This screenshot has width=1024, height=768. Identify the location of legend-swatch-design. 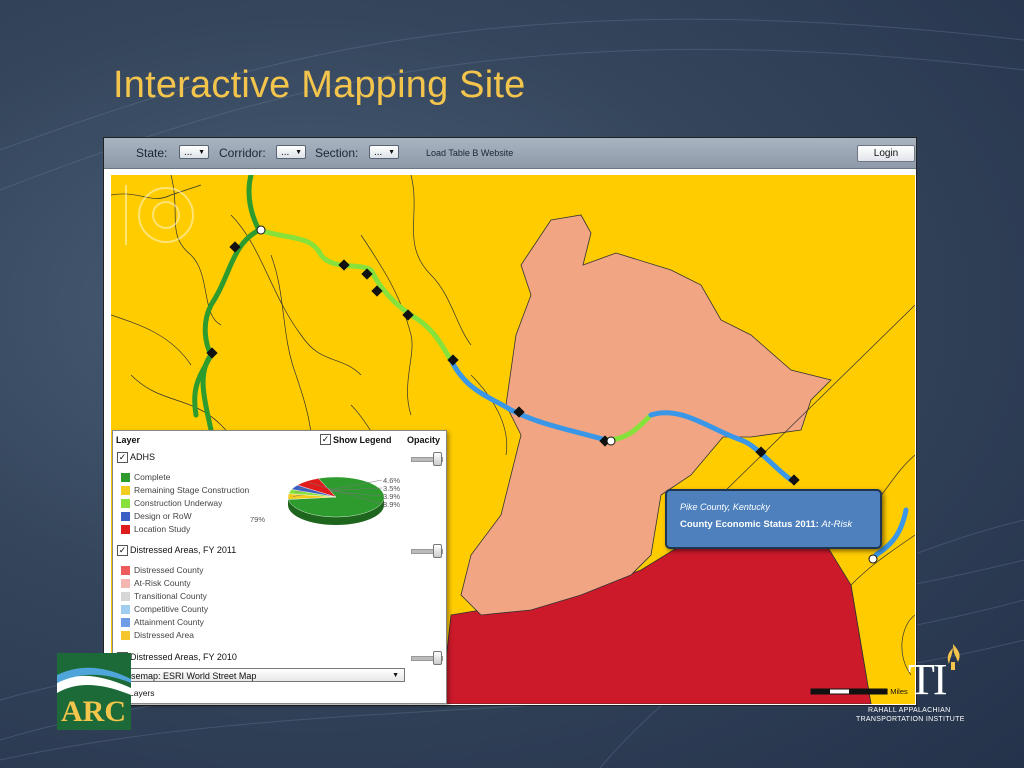
(125, 516).